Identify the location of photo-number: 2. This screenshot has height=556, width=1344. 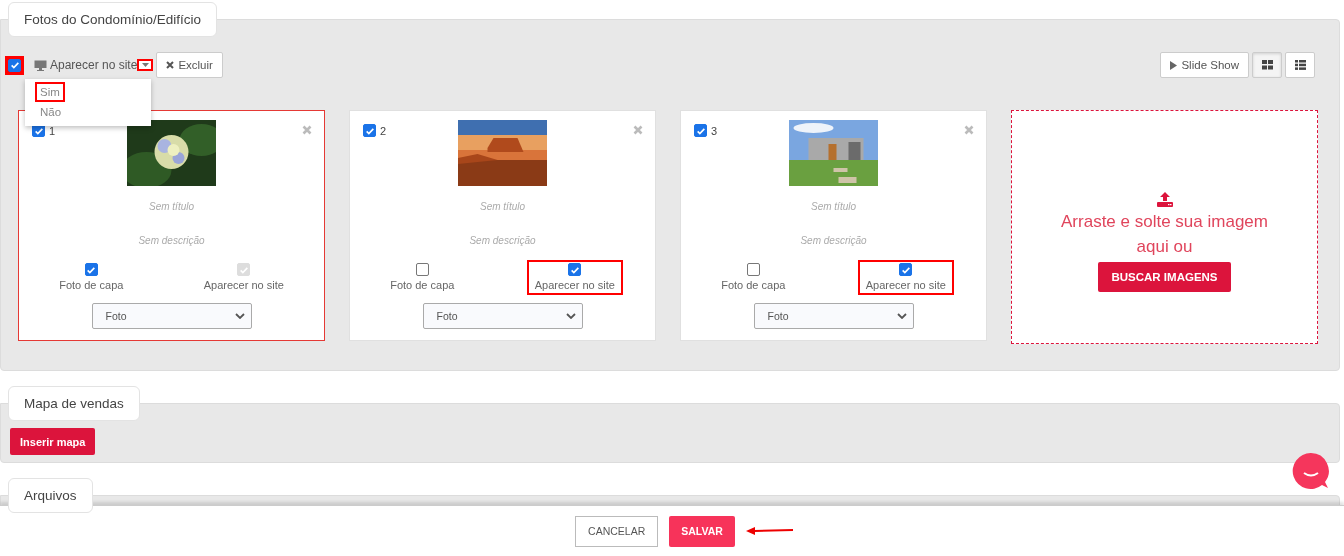
(383, 130).